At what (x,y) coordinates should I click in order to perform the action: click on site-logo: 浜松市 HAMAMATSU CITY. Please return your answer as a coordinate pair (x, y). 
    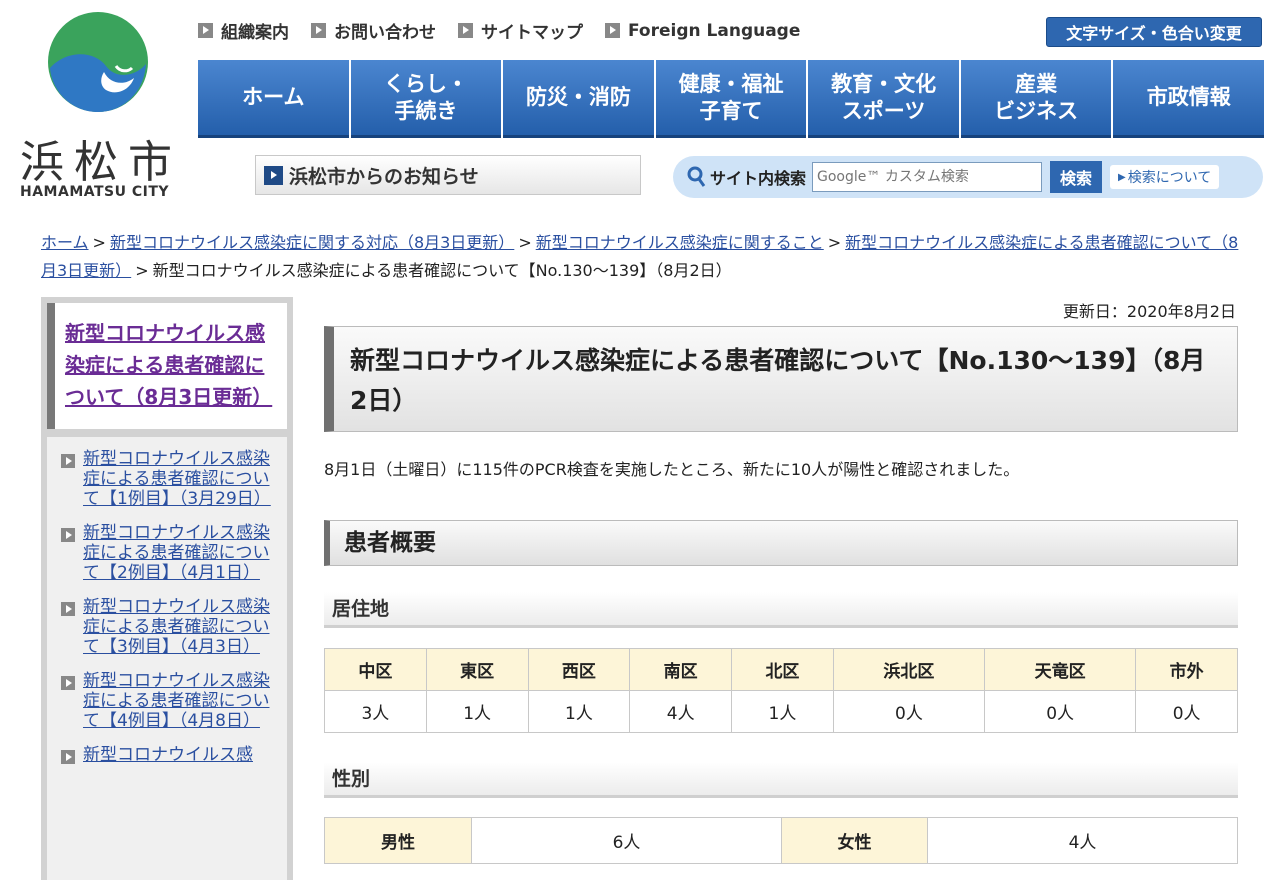
    Looking at the image, I should click on (100, 104).